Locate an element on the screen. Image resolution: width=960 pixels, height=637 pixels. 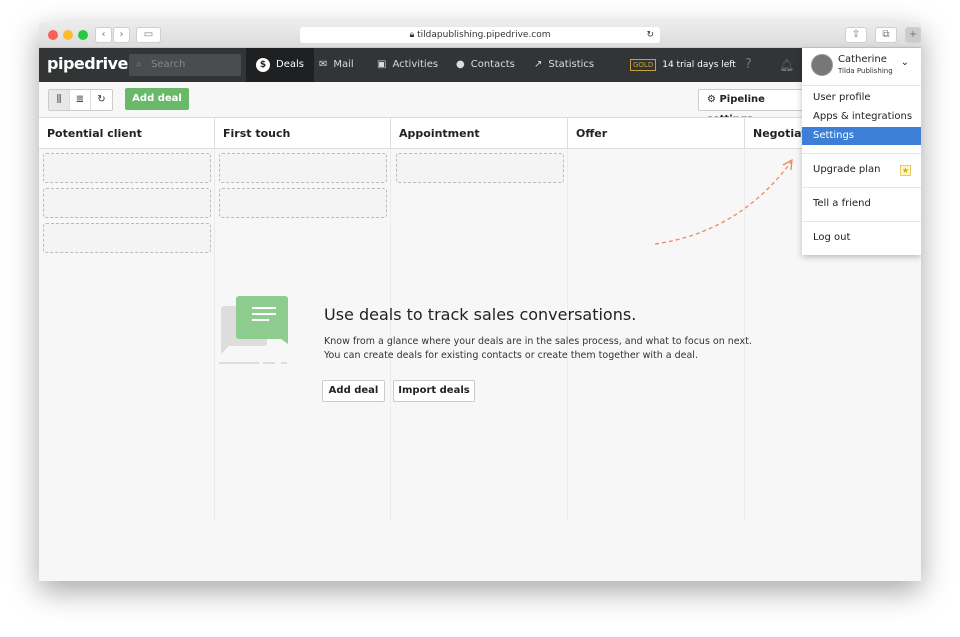
nav-label: Contacts is located at coordinates (492, 64).